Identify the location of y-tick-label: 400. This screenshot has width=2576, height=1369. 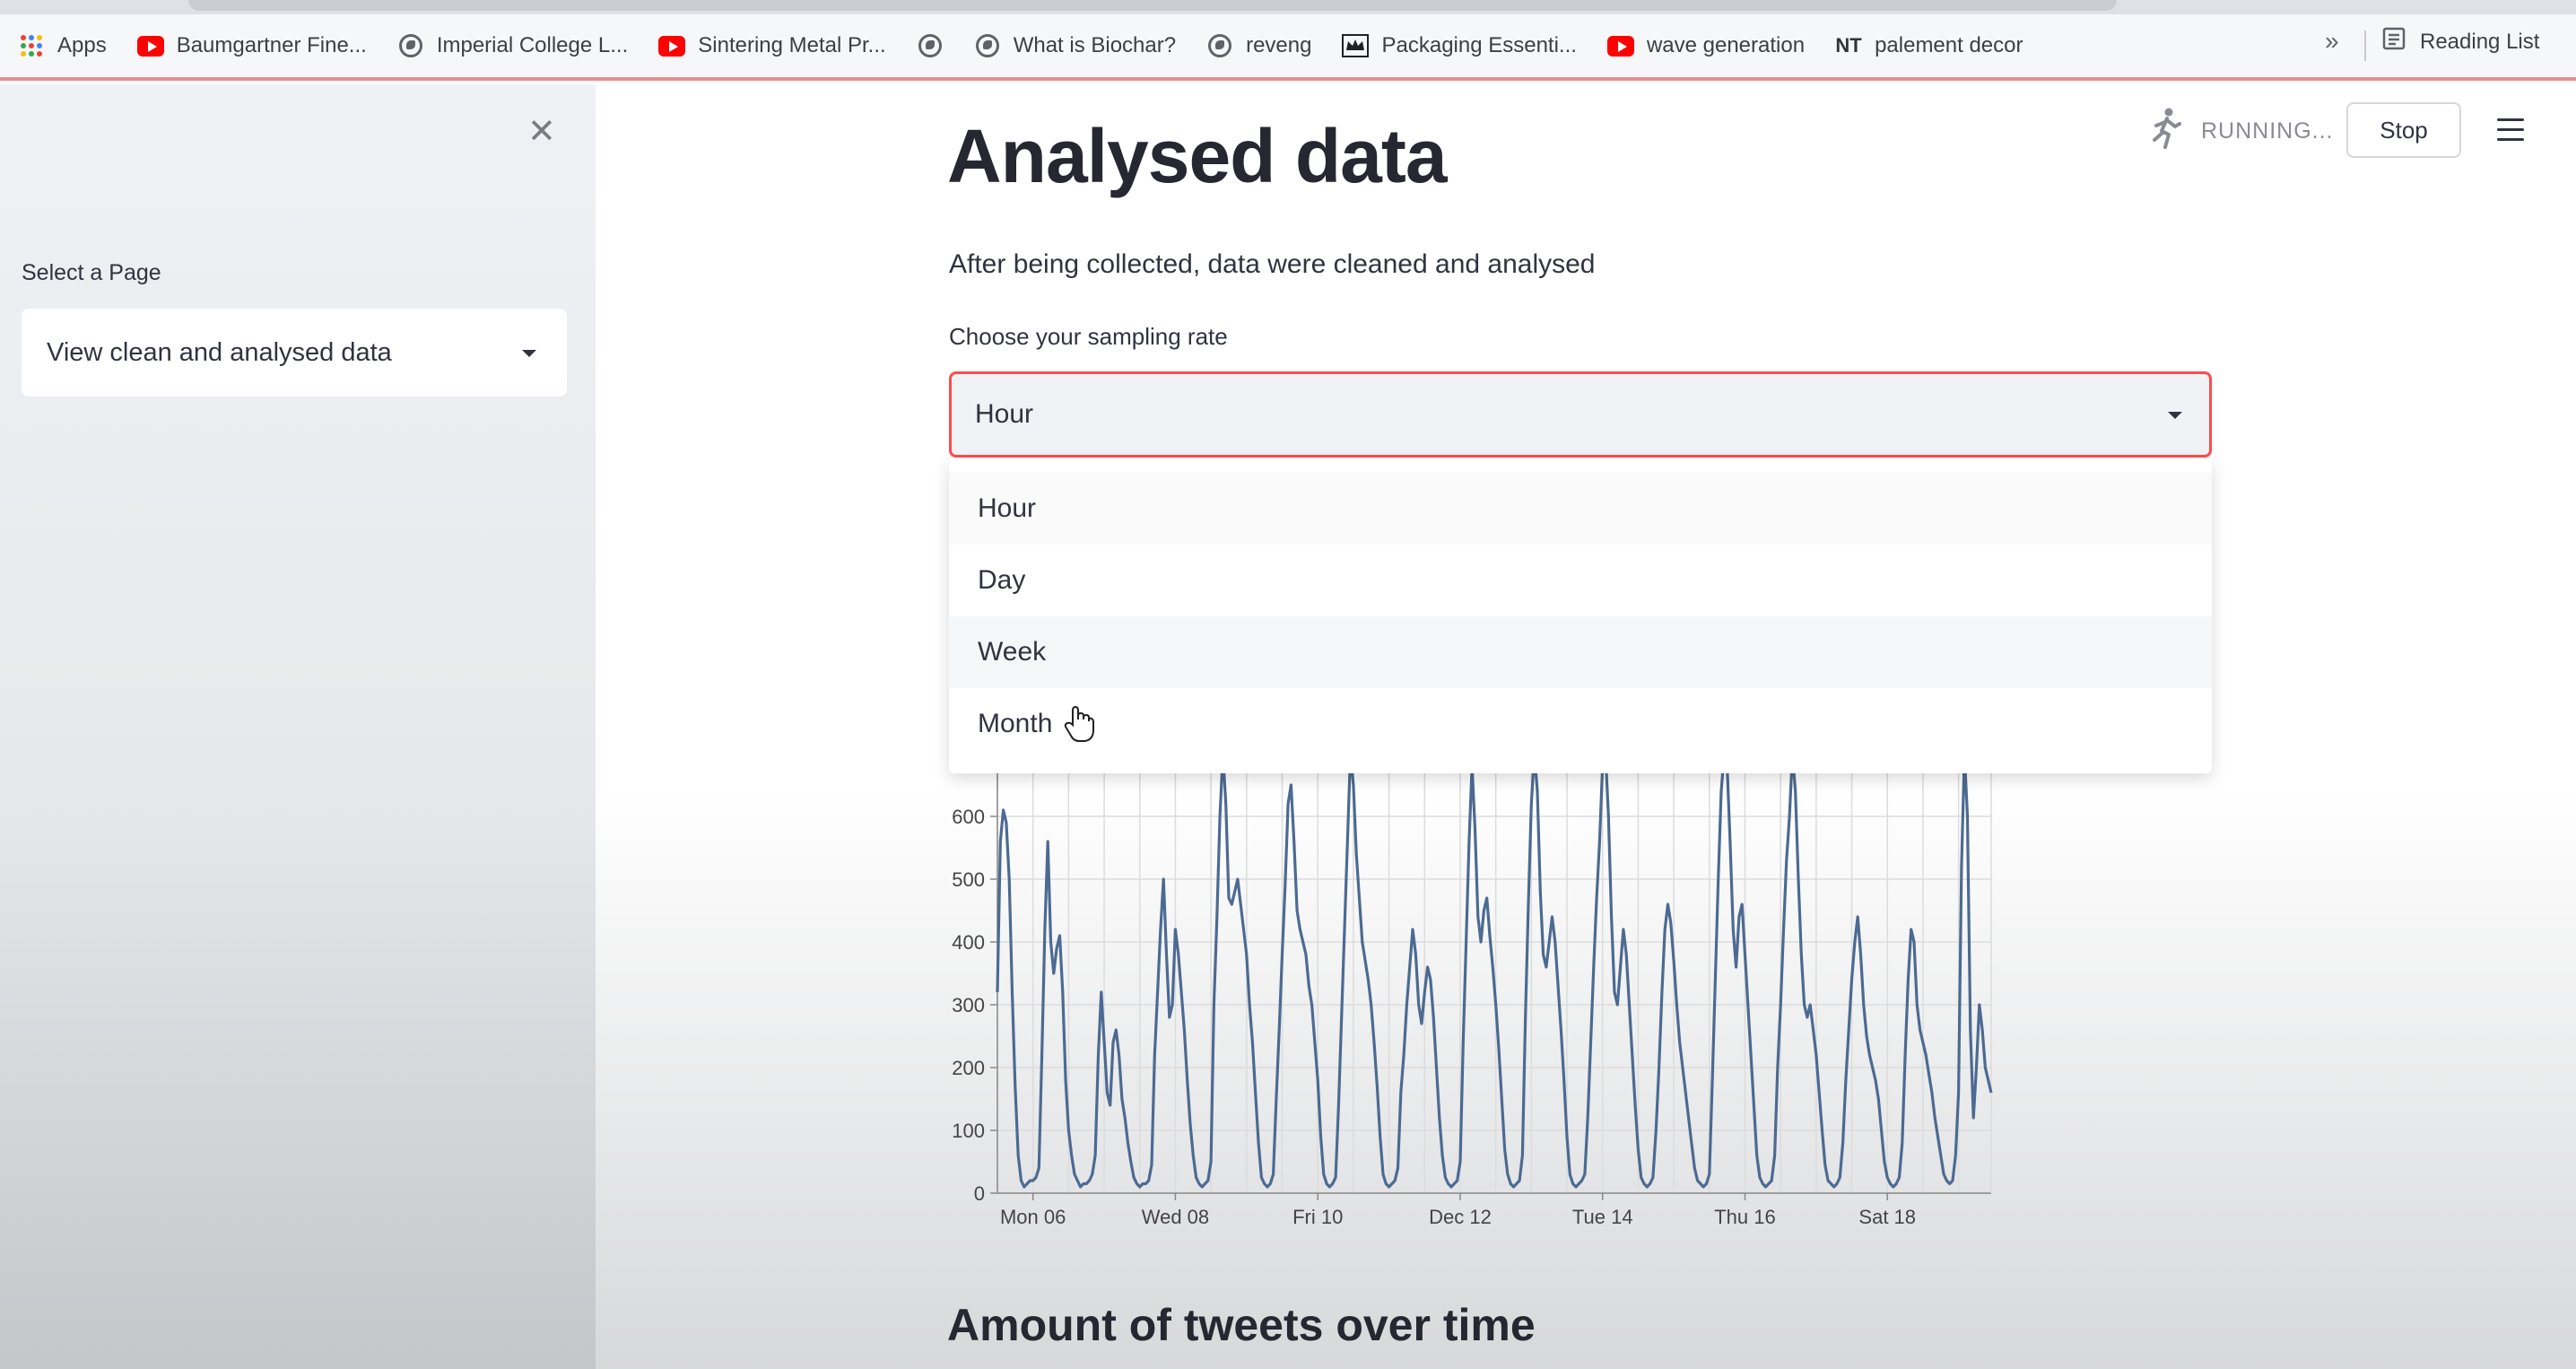
(968, 942).